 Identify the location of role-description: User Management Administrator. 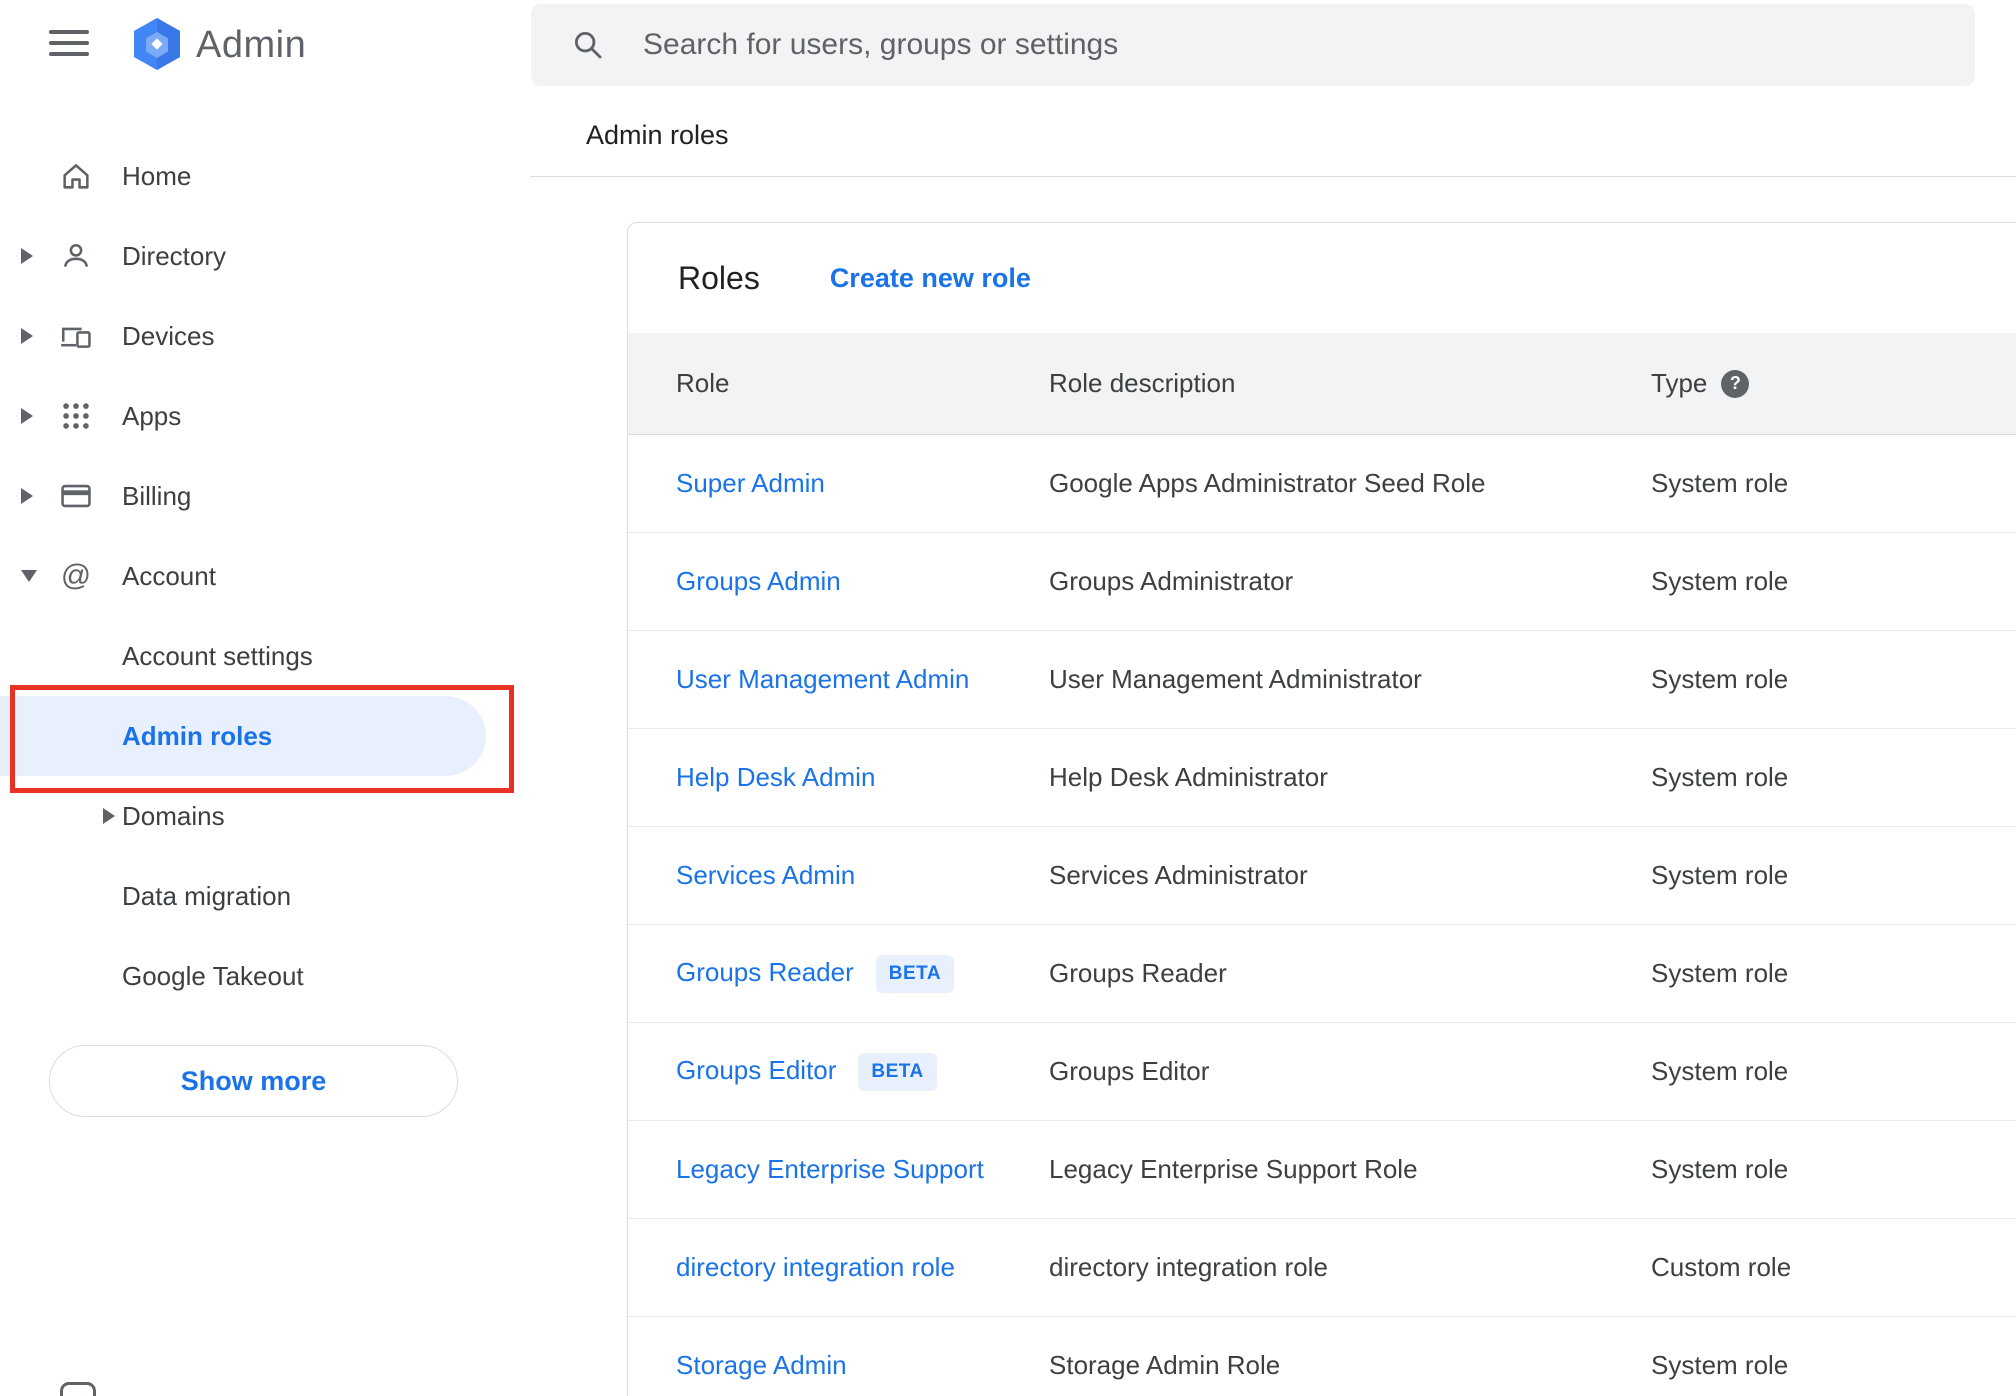
(1235, 679).